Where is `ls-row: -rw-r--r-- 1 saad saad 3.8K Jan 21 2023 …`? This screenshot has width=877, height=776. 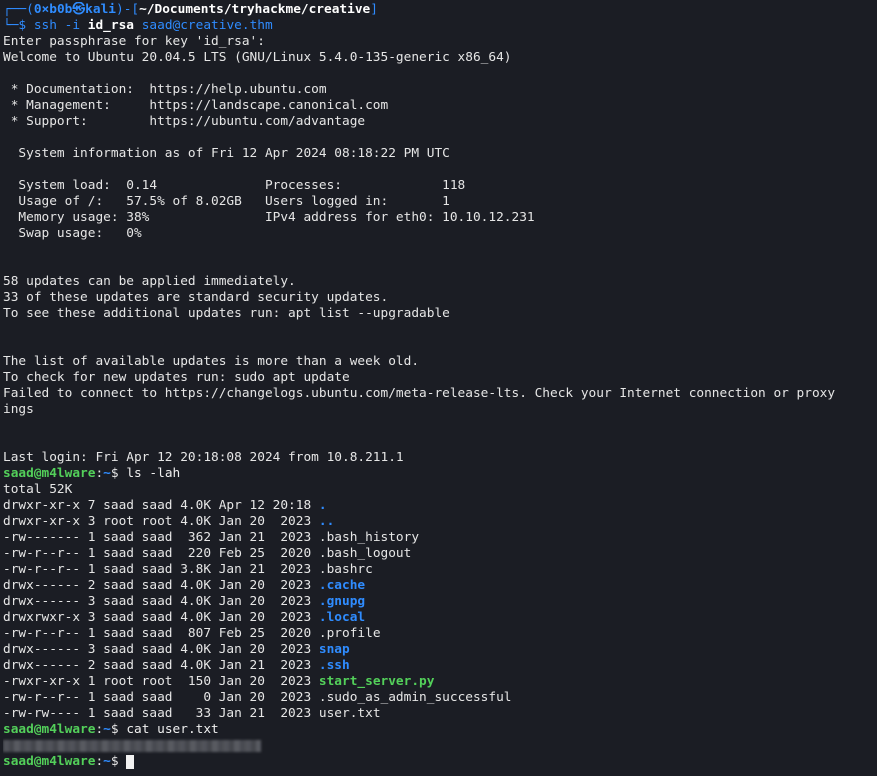 ls-row: -rw-r--r-- 1 saad saad 3.8K Jan 21 2023 … is located at coordinates (438, 570).